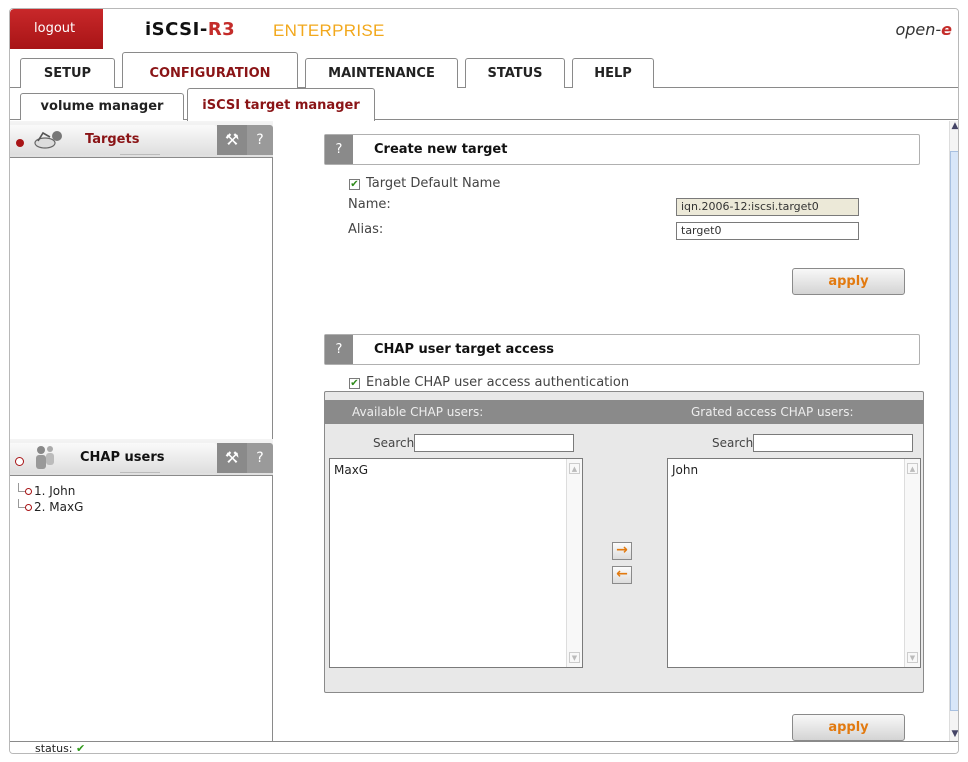 The height and width of the screenshot is (762, 968). I want to click on grant-arrow-button: →, so click(622, 551).